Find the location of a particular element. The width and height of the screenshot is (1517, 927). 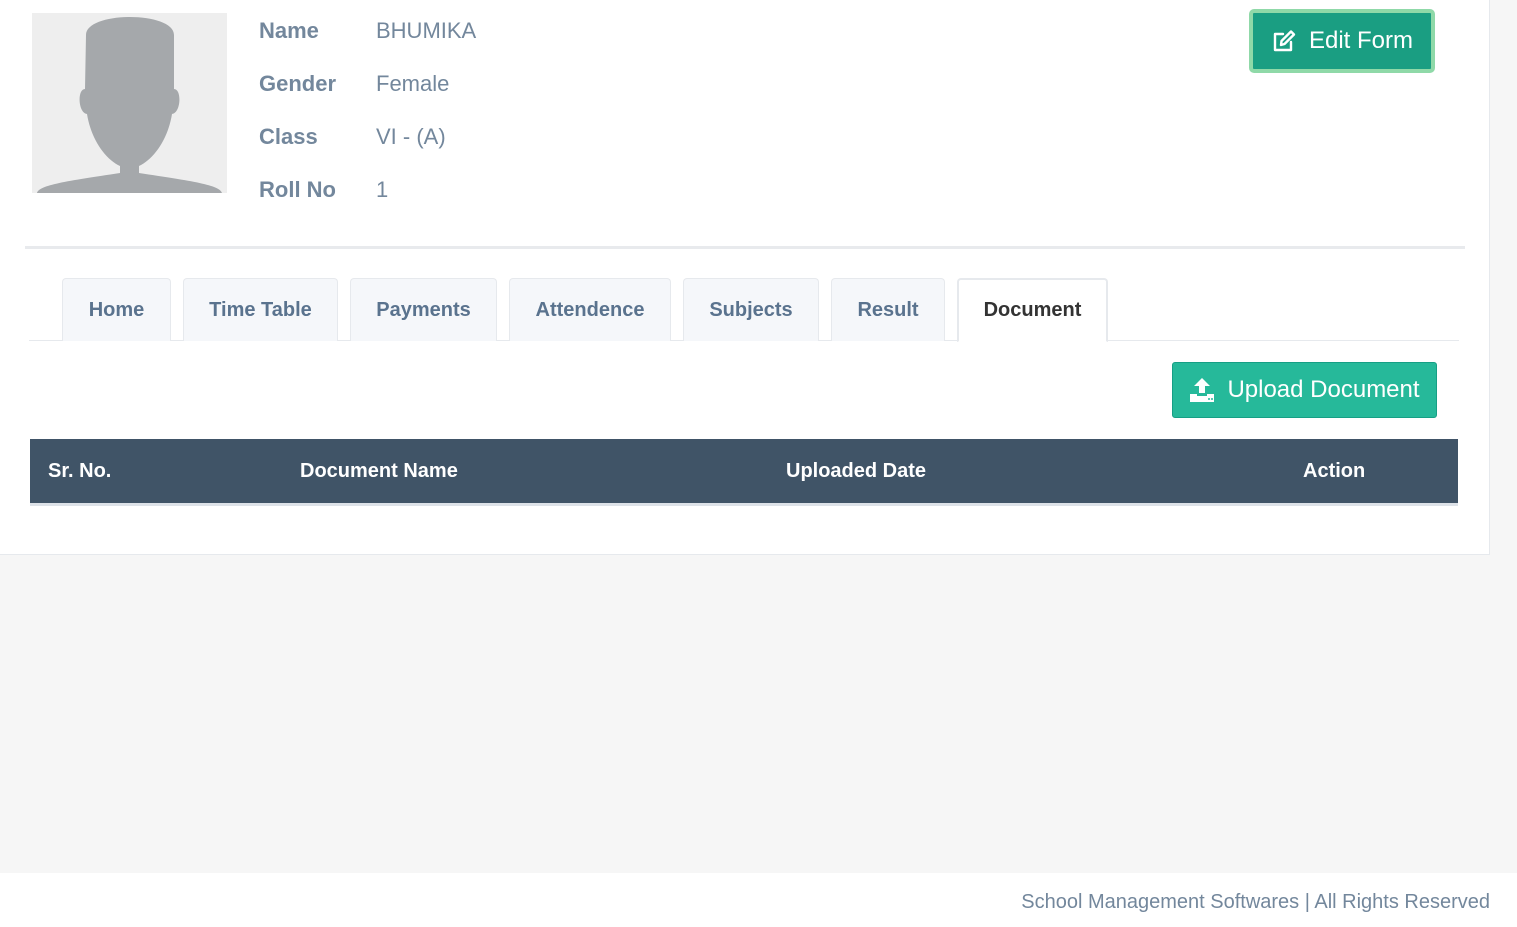

tab-result: Result is located at coordinates (888, 309).